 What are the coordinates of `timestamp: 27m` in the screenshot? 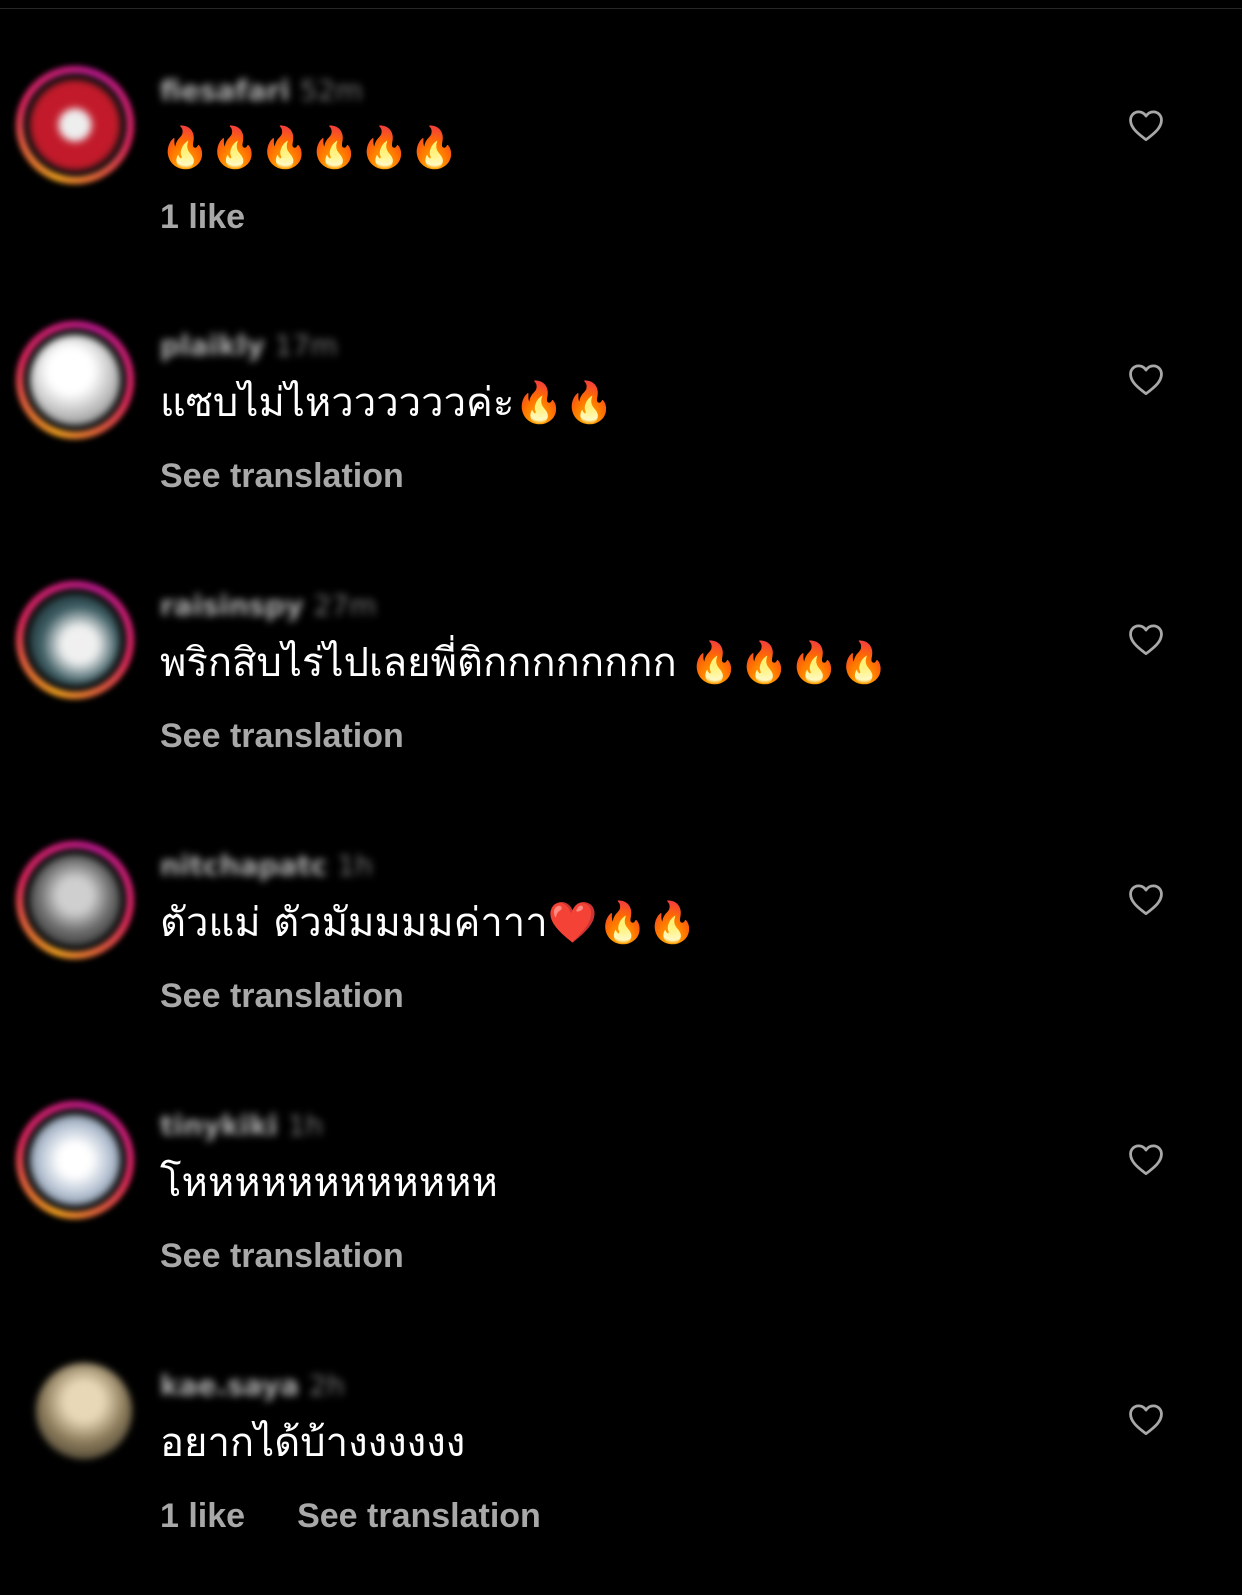 It's located at (345, 605).